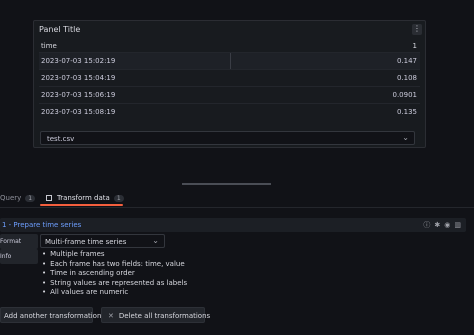 The image size is (474, 335). What do you see at coordinates (19, 241) in the screenshot?
I see `format-label: Format` at bounding box center [19, 241].